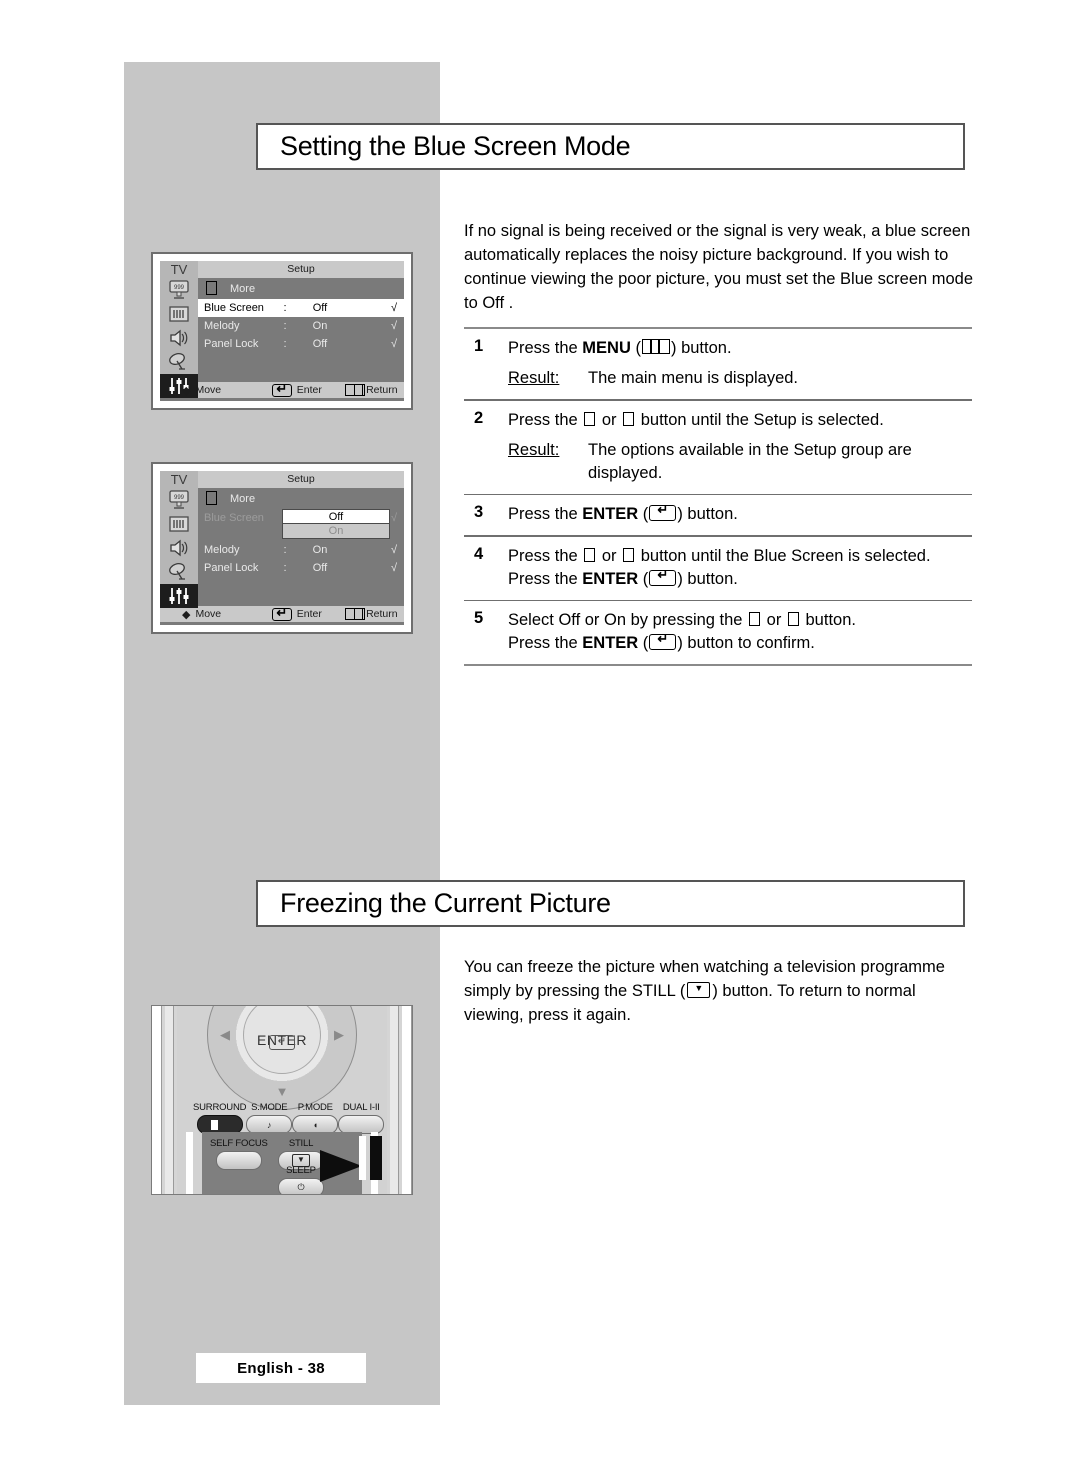 The height and width of the screenshot is (1474, 1080). I want to click on enter-icon, so click(663, 577).